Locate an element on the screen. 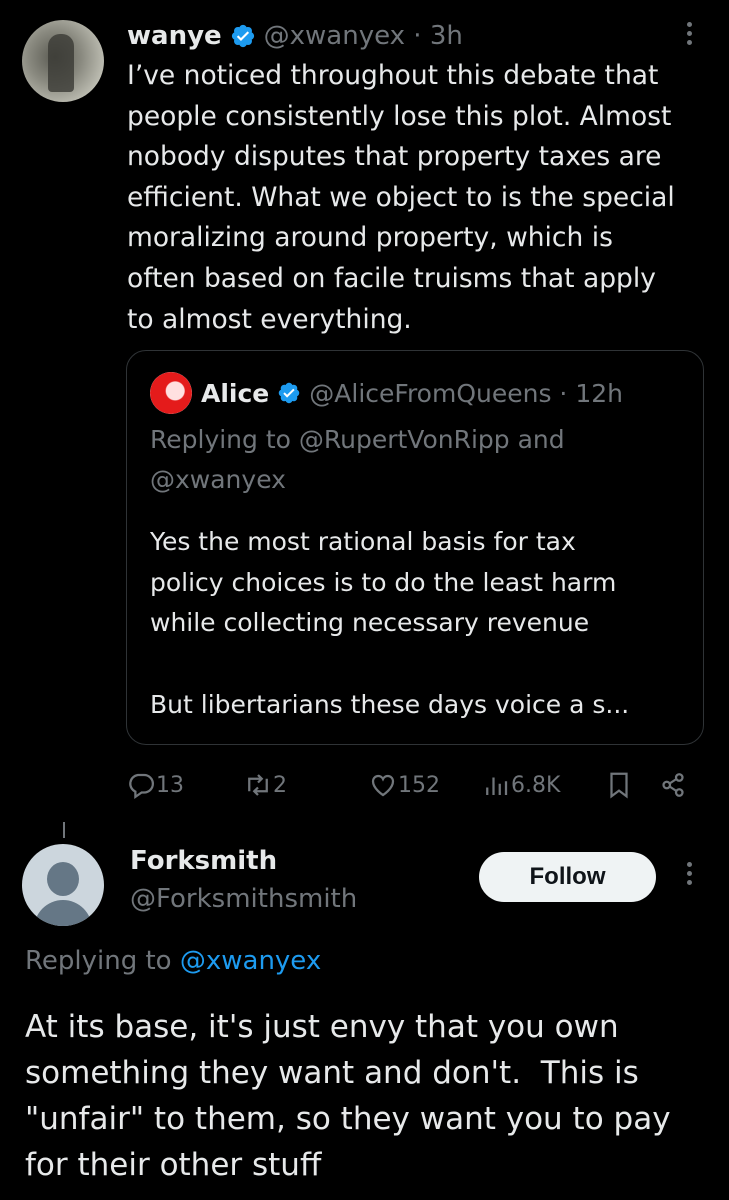 This screenshot has height=1200, width=729. tweet-text-line: moralizing around property, which is is located at coordinates (370, 238).